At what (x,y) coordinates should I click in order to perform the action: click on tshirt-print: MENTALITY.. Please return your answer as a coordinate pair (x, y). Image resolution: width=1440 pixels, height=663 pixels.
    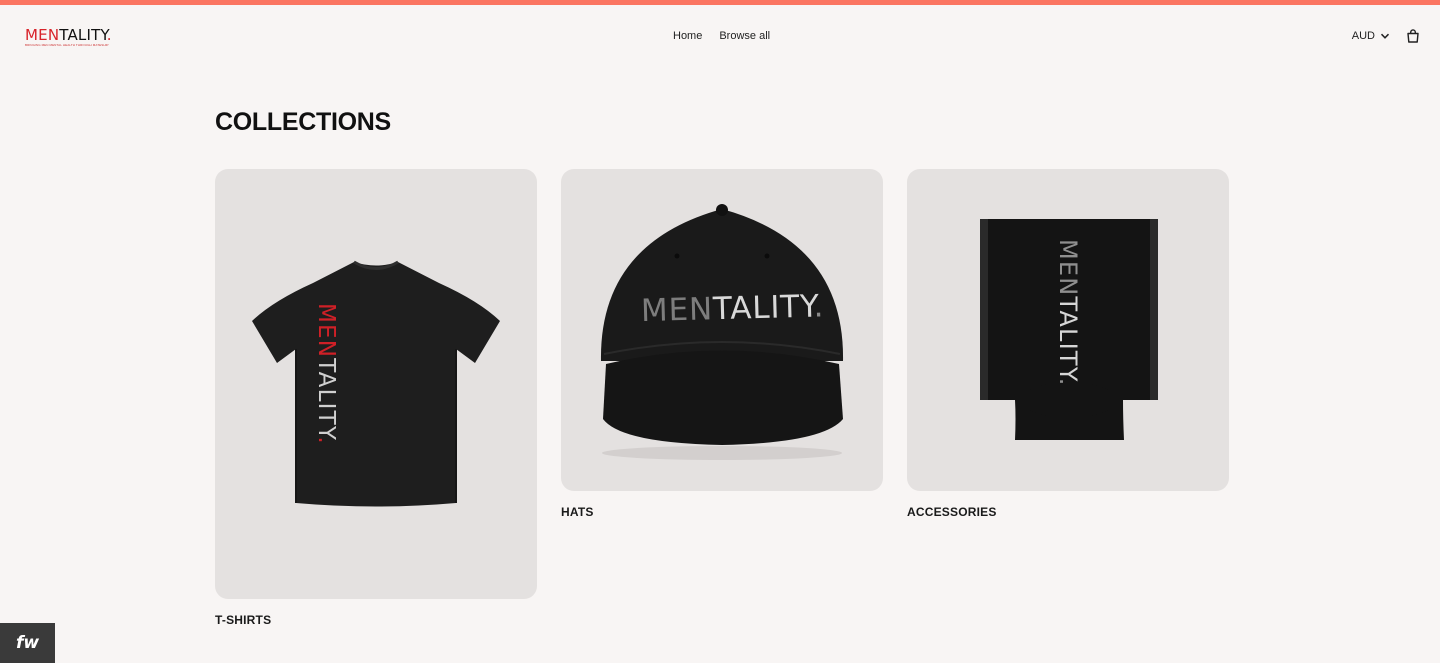
    Looking at the image, I should click on (326, 374).